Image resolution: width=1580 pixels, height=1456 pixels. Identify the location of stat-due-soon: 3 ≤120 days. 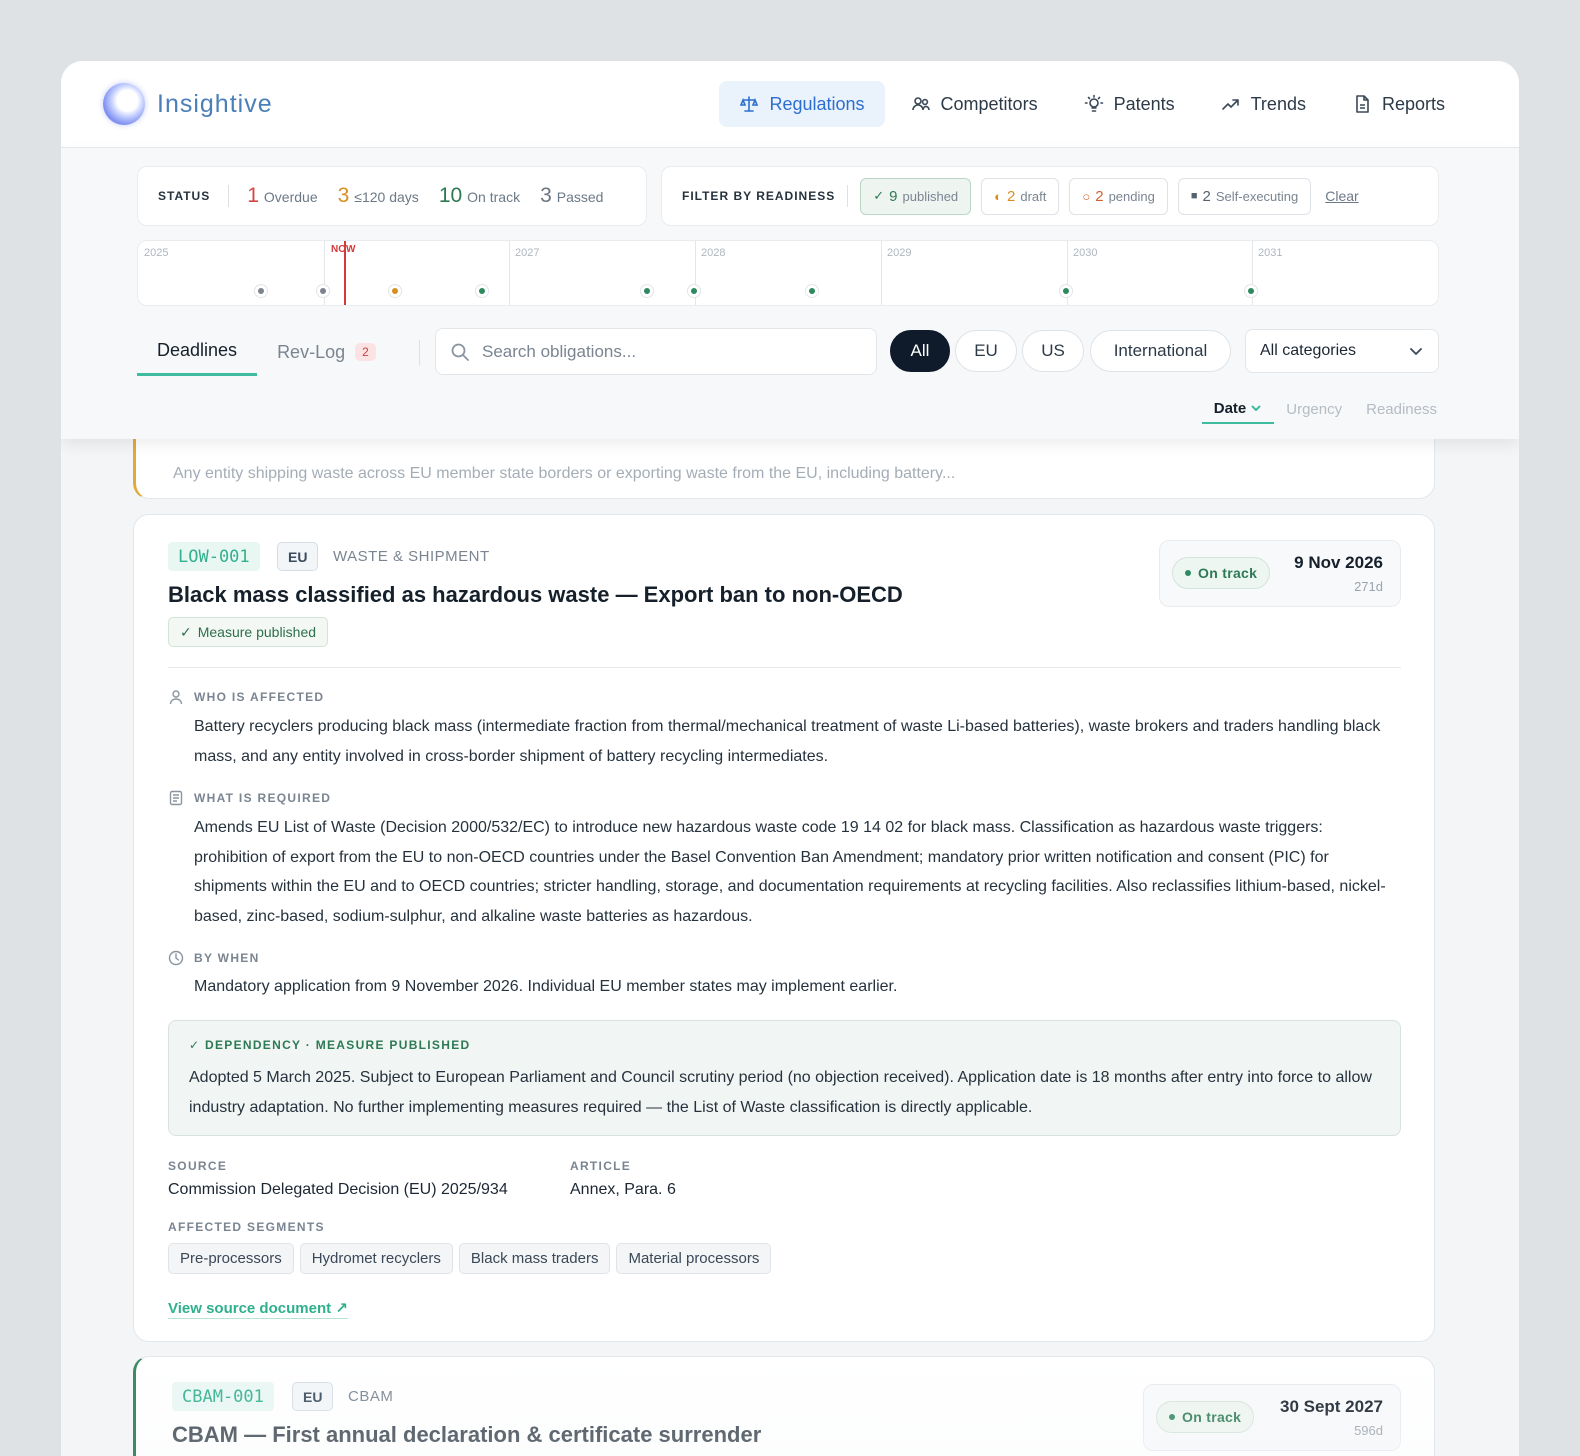
(378, 196).